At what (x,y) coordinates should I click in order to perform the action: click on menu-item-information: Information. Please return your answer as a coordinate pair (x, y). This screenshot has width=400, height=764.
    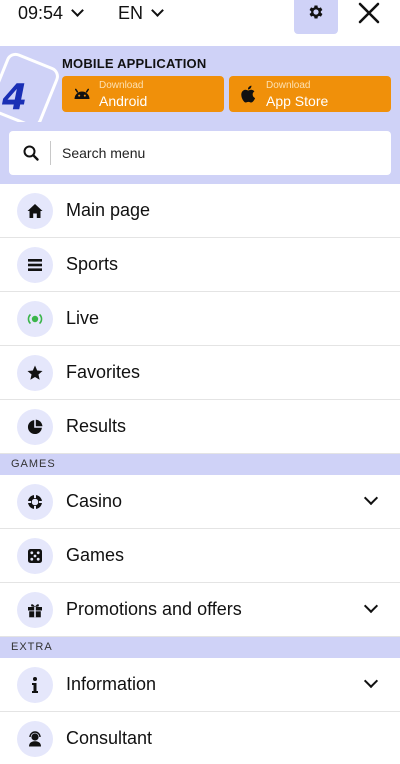
    Looking at the image, I should click on (200, 685).